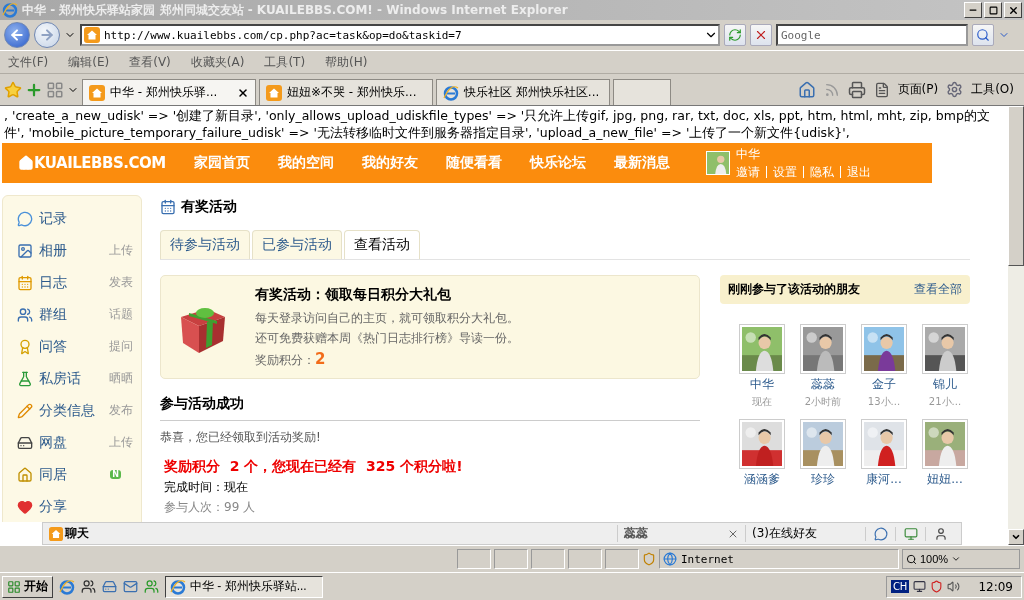 Image resolution: width=1024 pixels, height=600 pixels. Describe the element at coordinates (353, 294) in the screenshot. I see `task-title: 有奖活动：领取每日积分大礼包` at that location.